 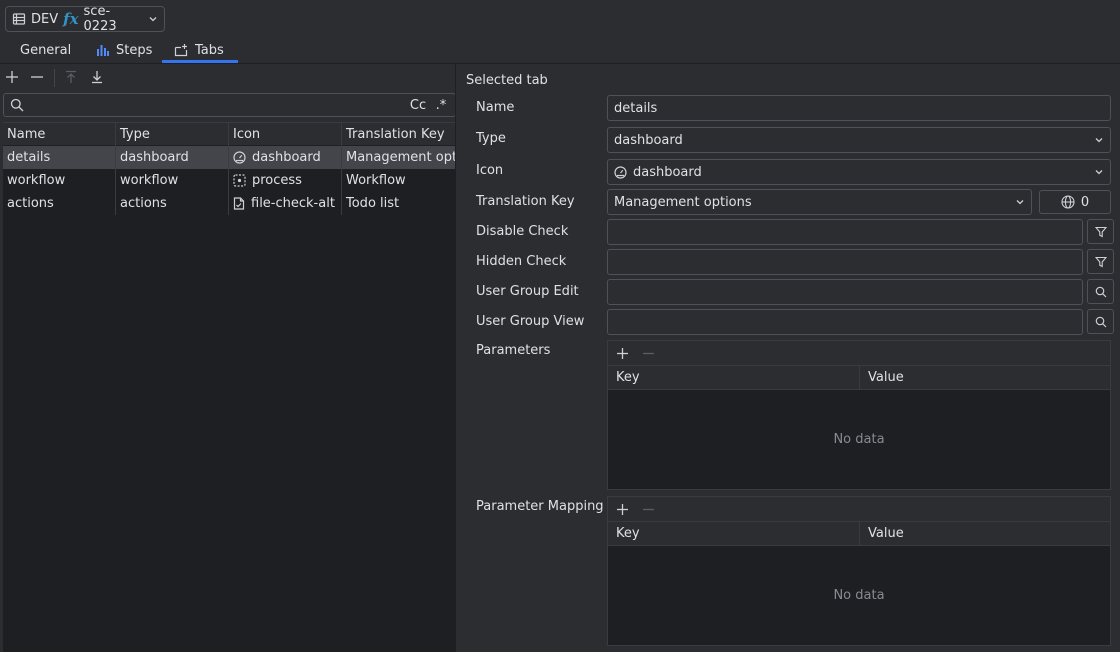 I want to click on disable-check-field, so click(x=845, y=232).